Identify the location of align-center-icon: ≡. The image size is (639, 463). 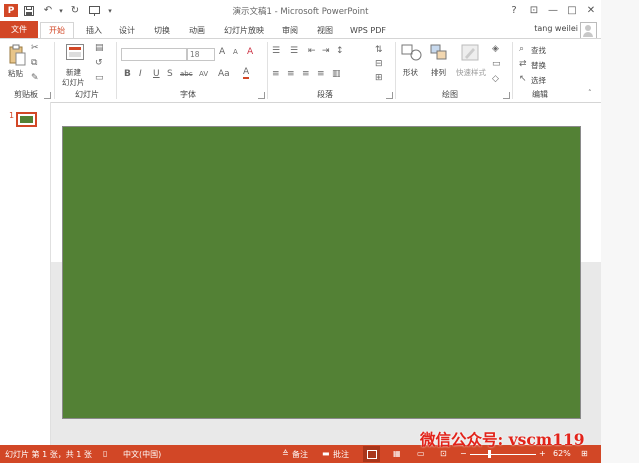
(291, 74).